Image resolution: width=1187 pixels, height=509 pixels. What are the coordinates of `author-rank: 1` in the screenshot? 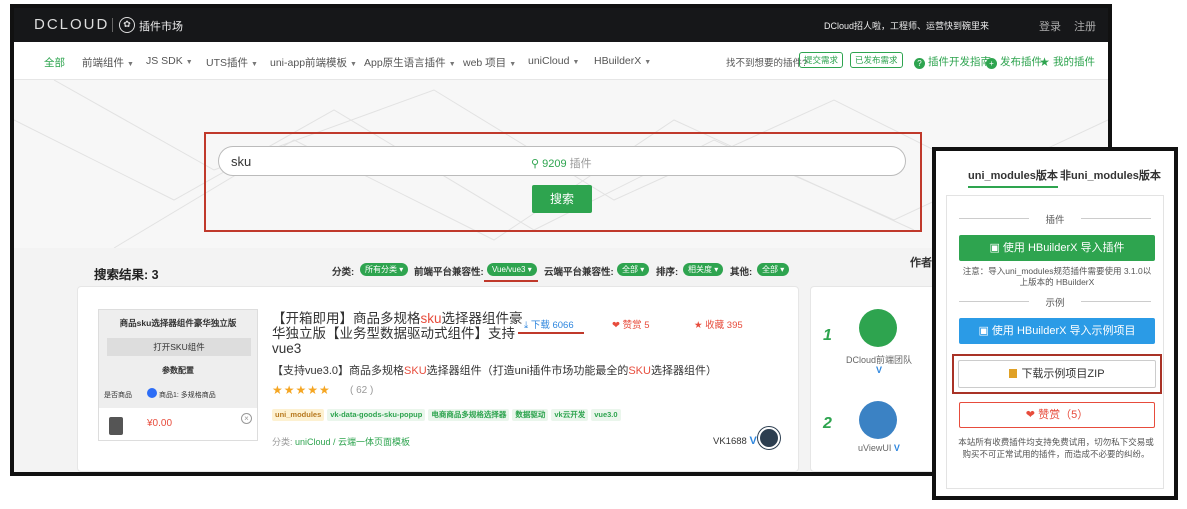 It's located at (827, 335).